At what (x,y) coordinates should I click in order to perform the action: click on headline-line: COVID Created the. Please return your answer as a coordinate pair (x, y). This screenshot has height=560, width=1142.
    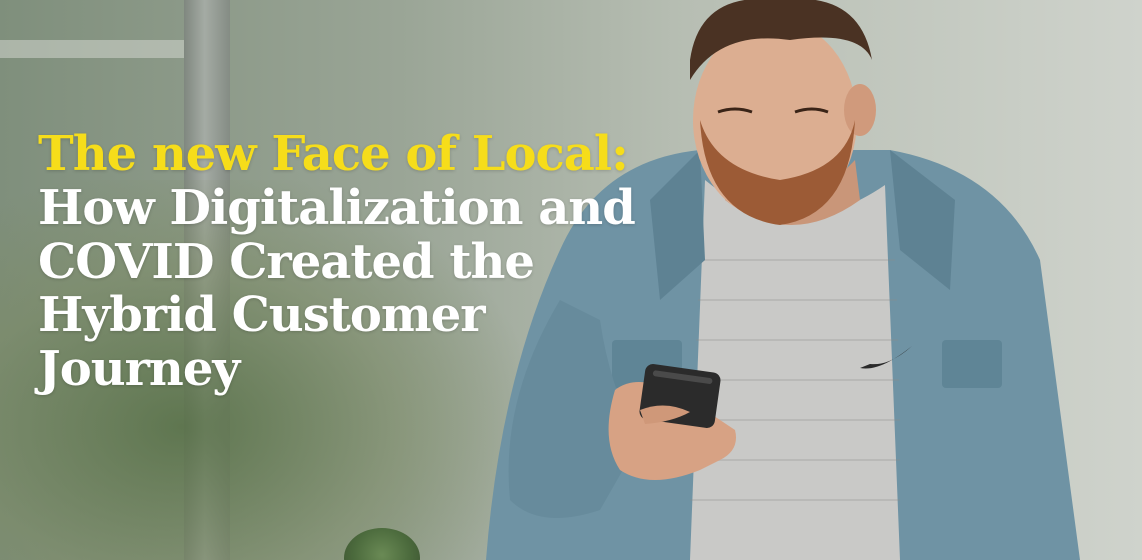
    Looking at the image, I should click on (286, 261).